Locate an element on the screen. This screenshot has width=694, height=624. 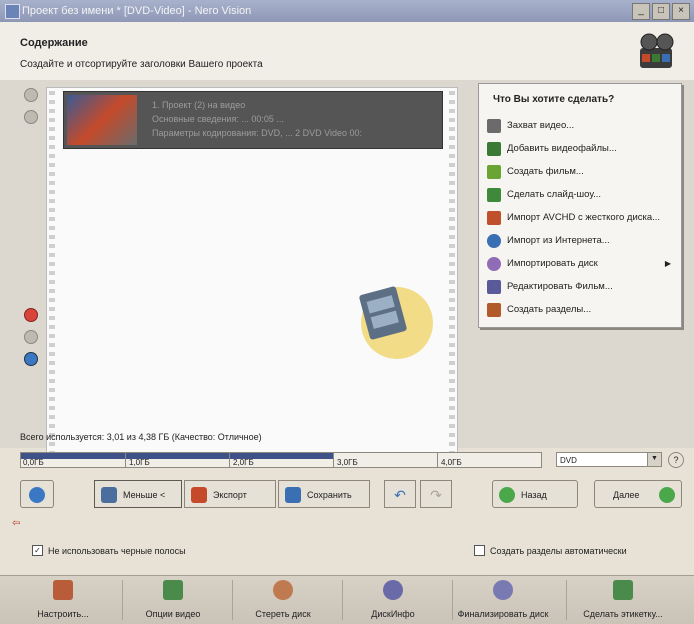
finalize-disc-icon is located at coordinates (503, 590).